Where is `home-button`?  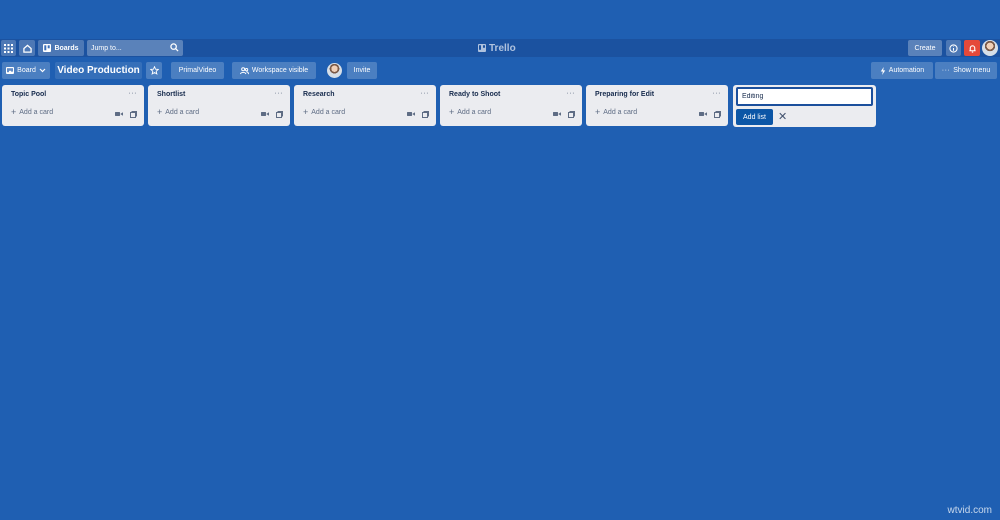
home-button is located at coordinates (27, 48).